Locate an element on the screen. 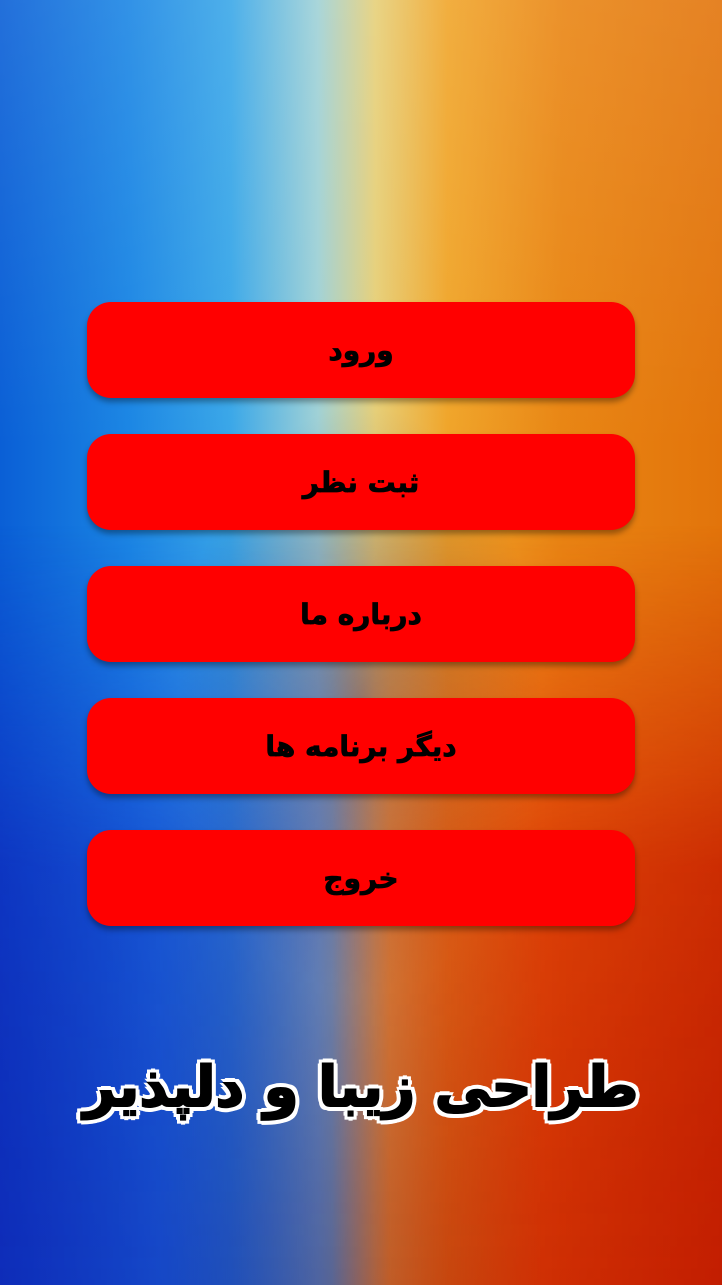 The width and height of the screenshot is (722, 1285). footer-title: طراحی زیبا و دلپذیر is located at coordinates (360, 1087).